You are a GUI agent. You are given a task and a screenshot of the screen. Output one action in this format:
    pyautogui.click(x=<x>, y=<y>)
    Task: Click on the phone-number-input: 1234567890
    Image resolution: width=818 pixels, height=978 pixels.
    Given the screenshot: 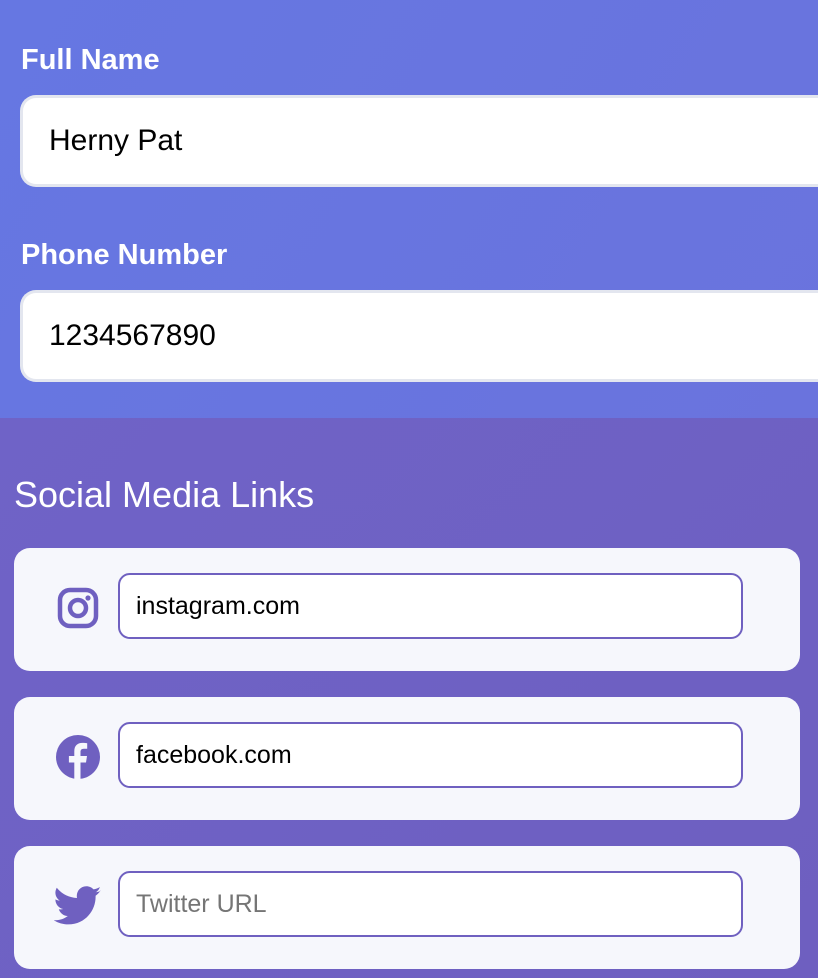 What is the action you would take?
    pyautogui.click(x=419, y=336)
    